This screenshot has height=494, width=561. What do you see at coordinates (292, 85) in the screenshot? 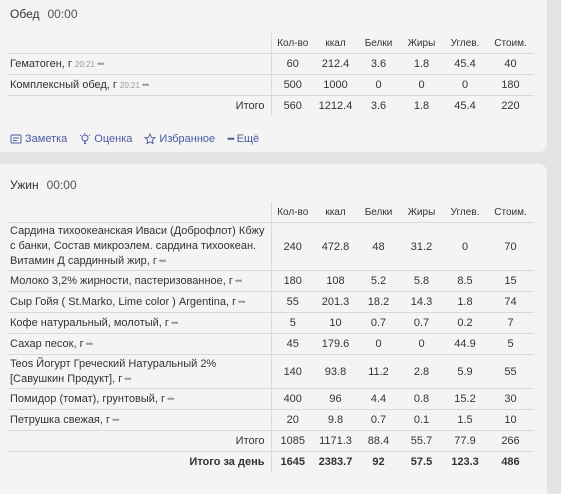
I see `qty-cell: 500` at bounding box center [292, 85].